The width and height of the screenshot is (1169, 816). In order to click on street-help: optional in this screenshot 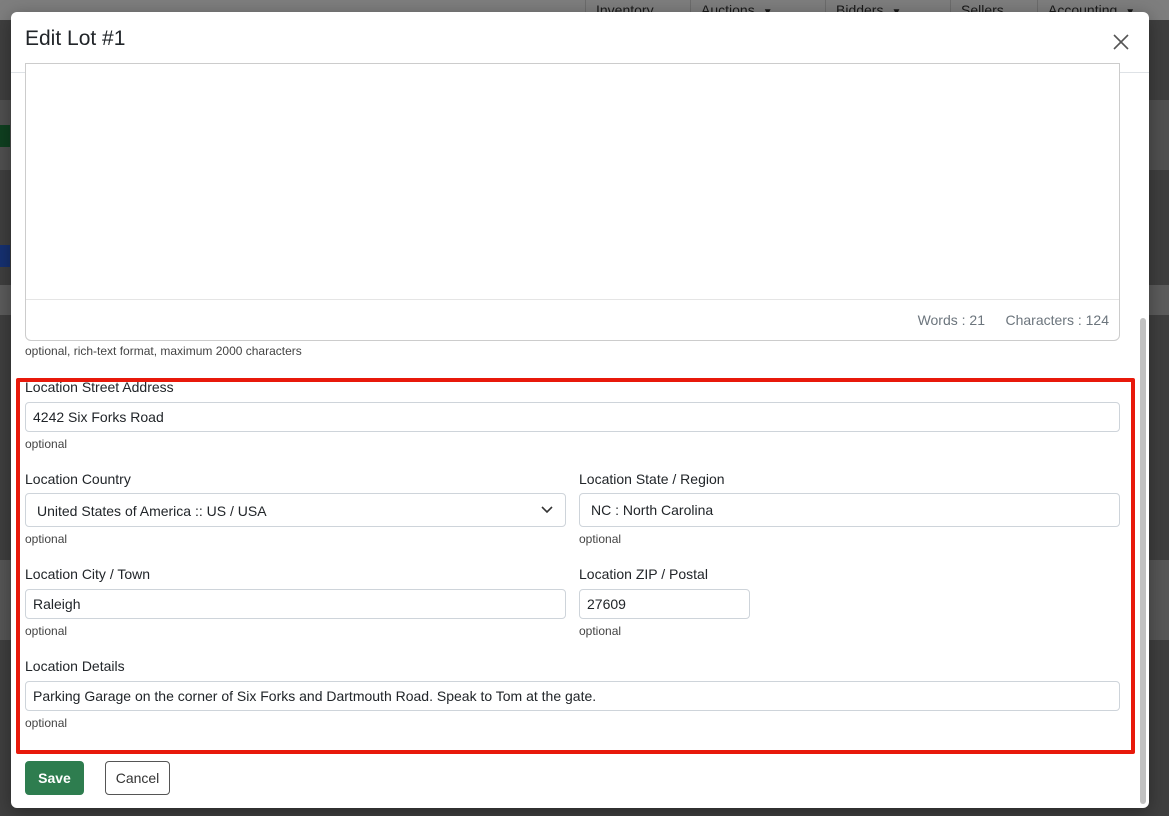, I will do `click(46, 444)`.